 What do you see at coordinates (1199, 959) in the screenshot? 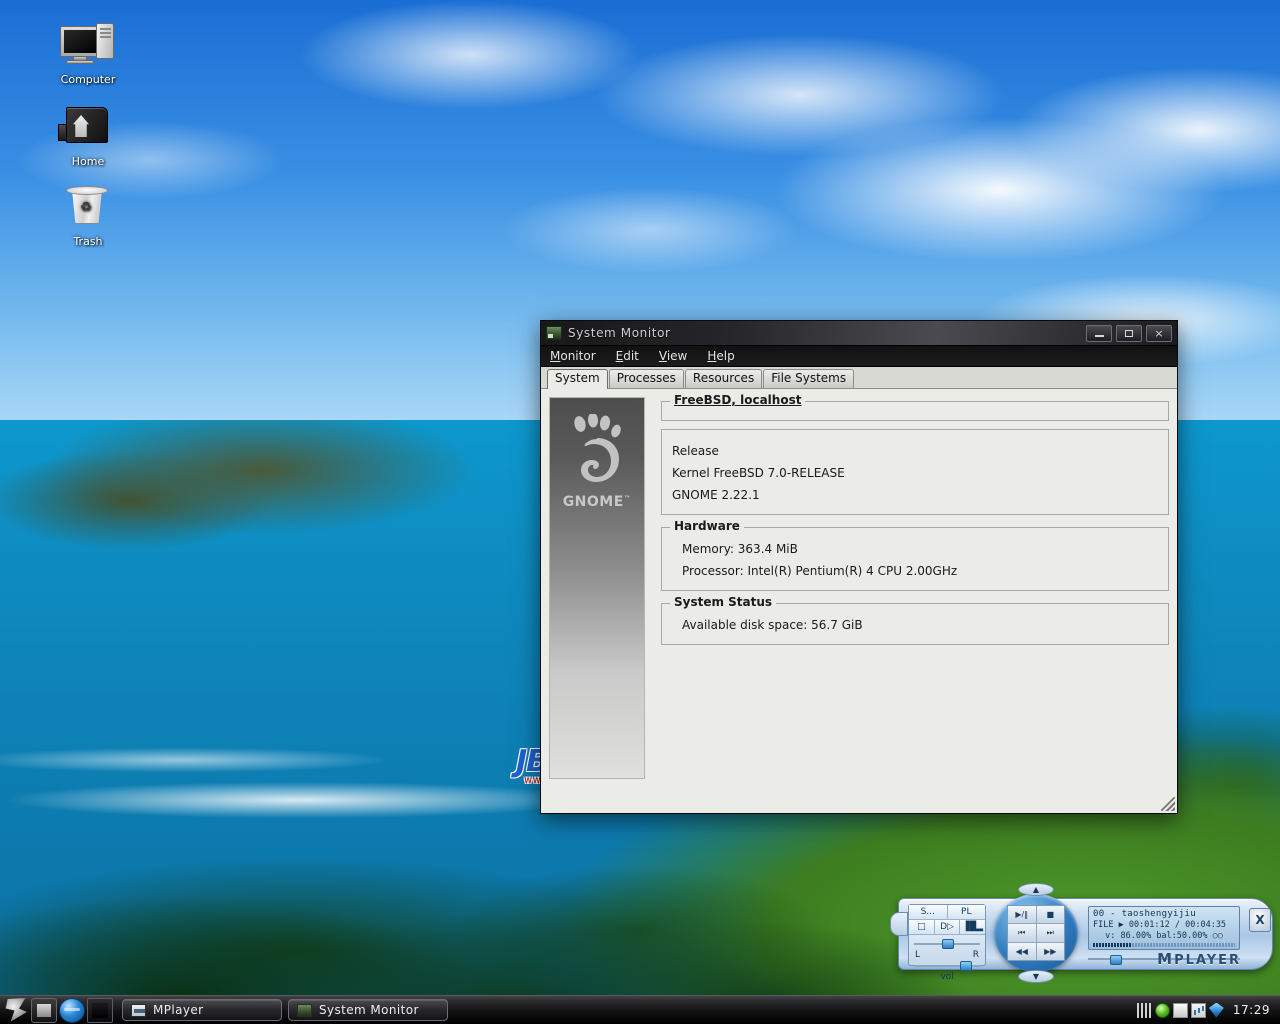
I see `mplayer-wordmark: MPLAYER` at bounding box center [1199, 959].